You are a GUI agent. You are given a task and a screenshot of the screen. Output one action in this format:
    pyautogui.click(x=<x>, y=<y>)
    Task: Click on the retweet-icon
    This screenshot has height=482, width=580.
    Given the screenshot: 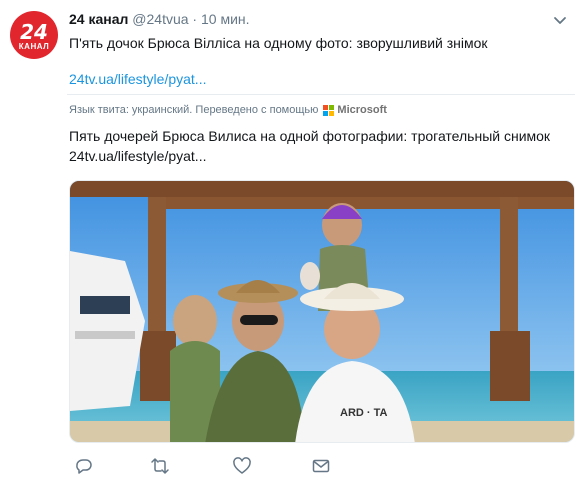 What is the action you would take?
    pyautogui.click(x=160, y=466)
    